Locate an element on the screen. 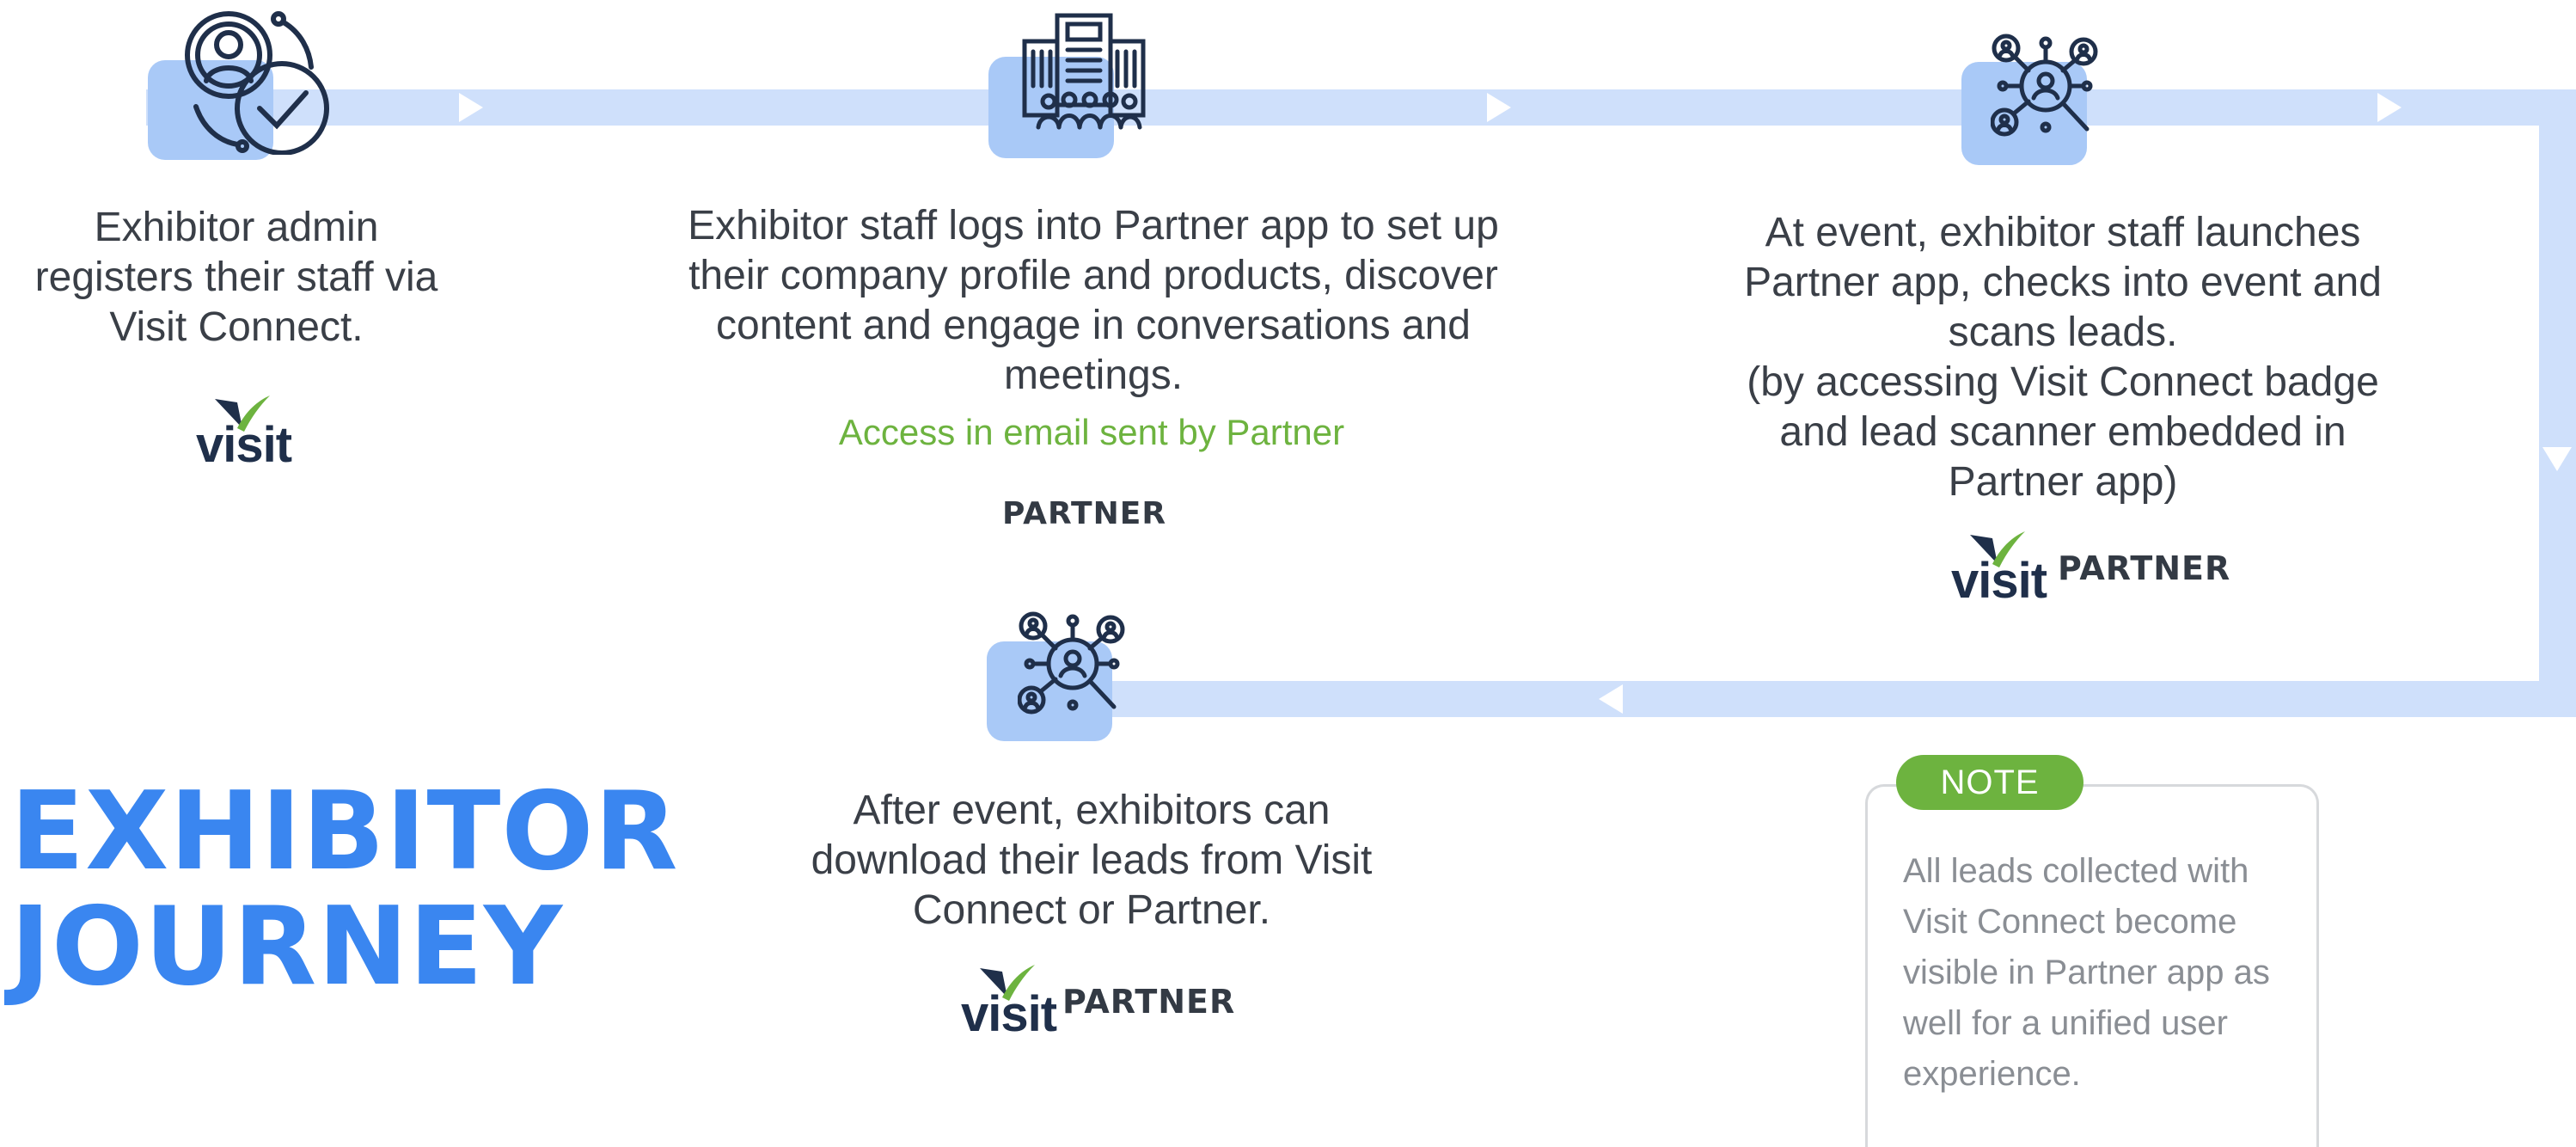  page-title: EXHIBITOR JOURNEY is located at coordinates (344, 889).